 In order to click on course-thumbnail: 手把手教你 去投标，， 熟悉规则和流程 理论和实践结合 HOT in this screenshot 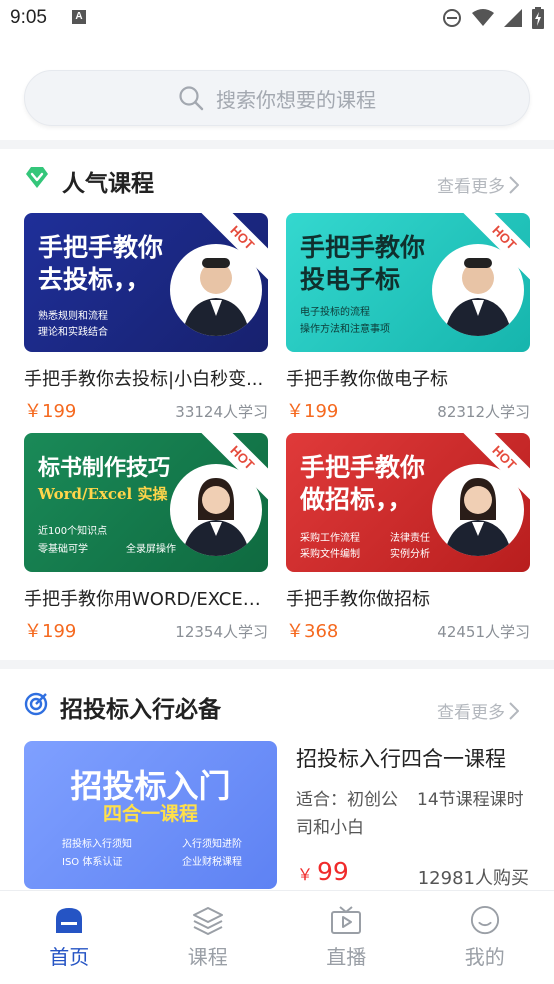, I will do `click(146, 282)`.